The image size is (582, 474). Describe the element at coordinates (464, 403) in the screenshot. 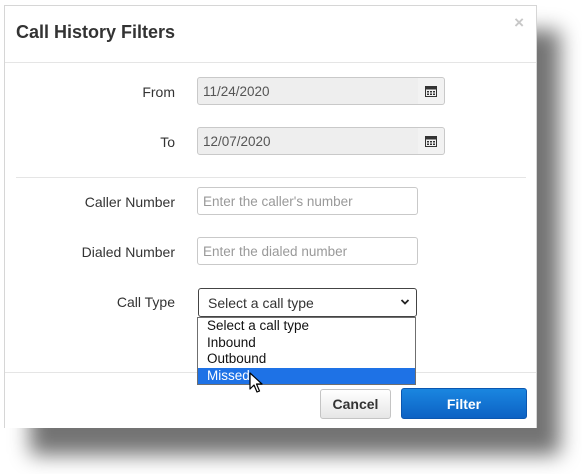

I see `filter-button: Filter` at that location.